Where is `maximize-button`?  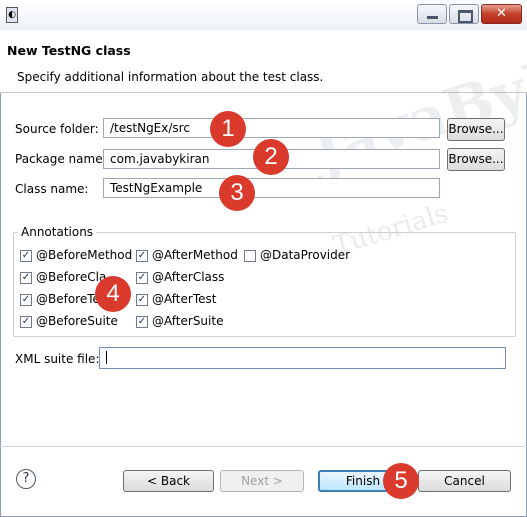
maximize-button is located at coordinates (464, 14).